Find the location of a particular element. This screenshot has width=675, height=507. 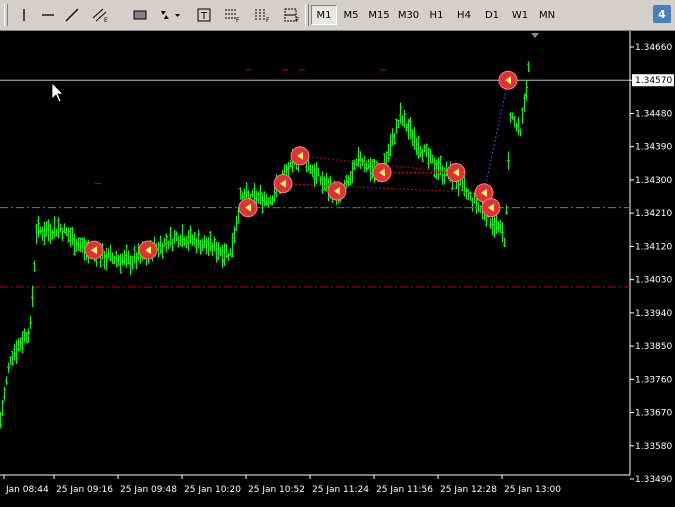

trade-link-line is located at coordinates (383, 188).